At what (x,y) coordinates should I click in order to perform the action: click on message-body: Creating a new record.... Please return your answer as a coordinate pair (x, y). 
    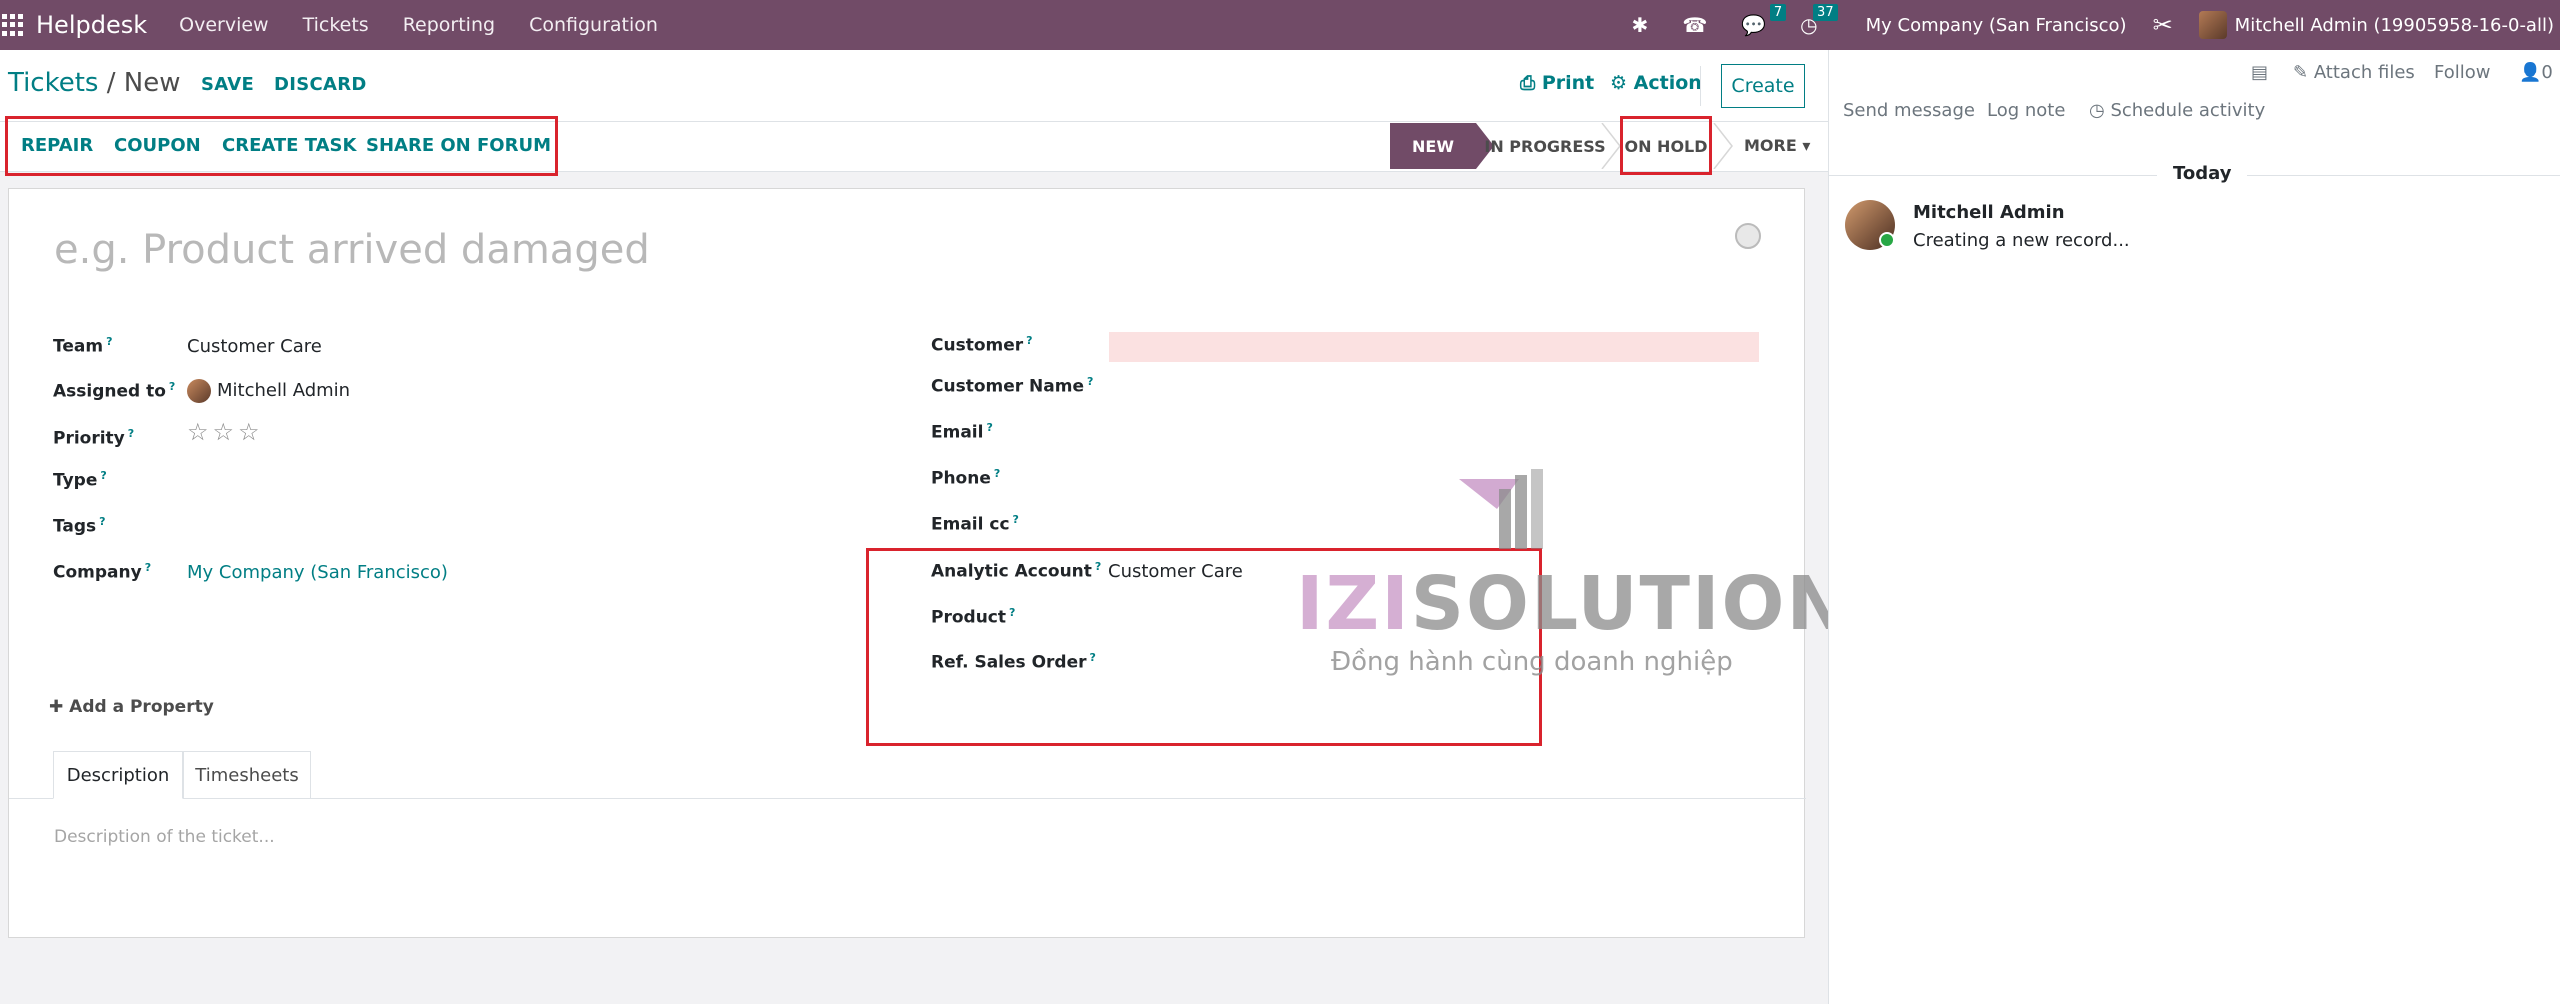
    Looking at the image, I should click on (2021, 240).